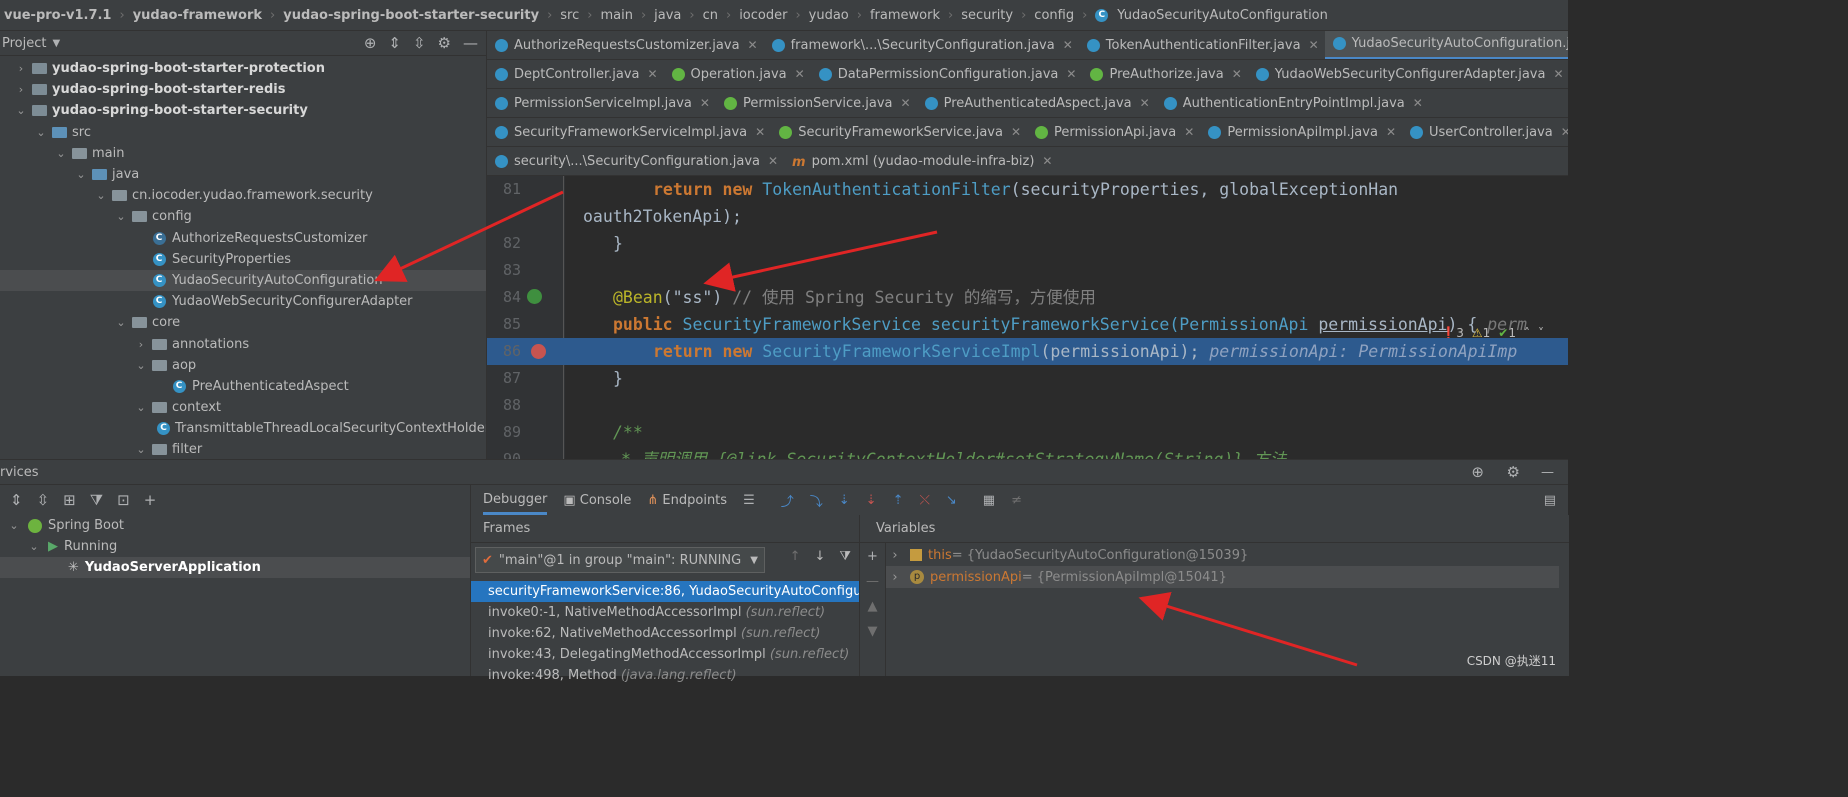 This screenshot has width=1848, height=797. Describe the element at coordinates (1477, 472) in the screenshot. I see `globe-icon: ⊕` at that location.